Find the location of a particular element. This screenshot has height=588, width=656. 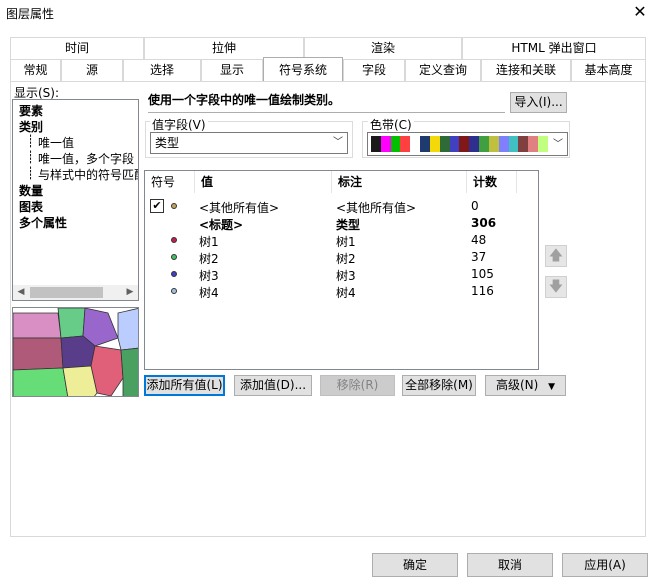

row-count: 306 is located at coordinates (484, 223).